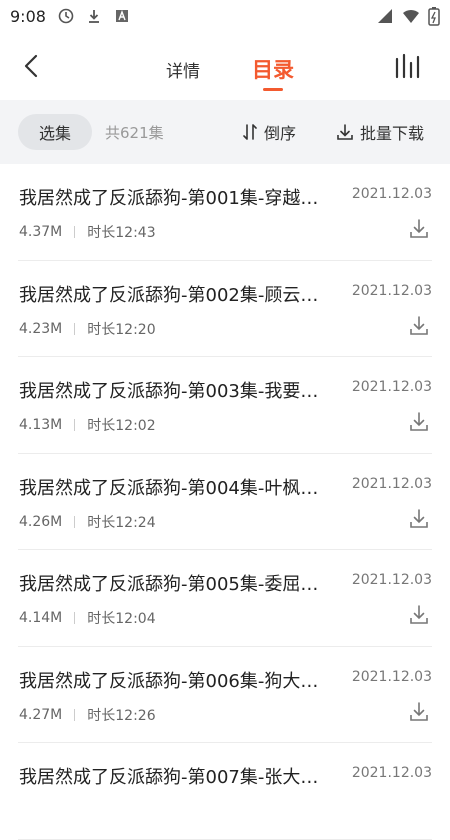 The height and width of the screenshot is (840, 450). Describe the element at coordinates (411, 16) in the screenshot. I see `wifi-icon` at that location.